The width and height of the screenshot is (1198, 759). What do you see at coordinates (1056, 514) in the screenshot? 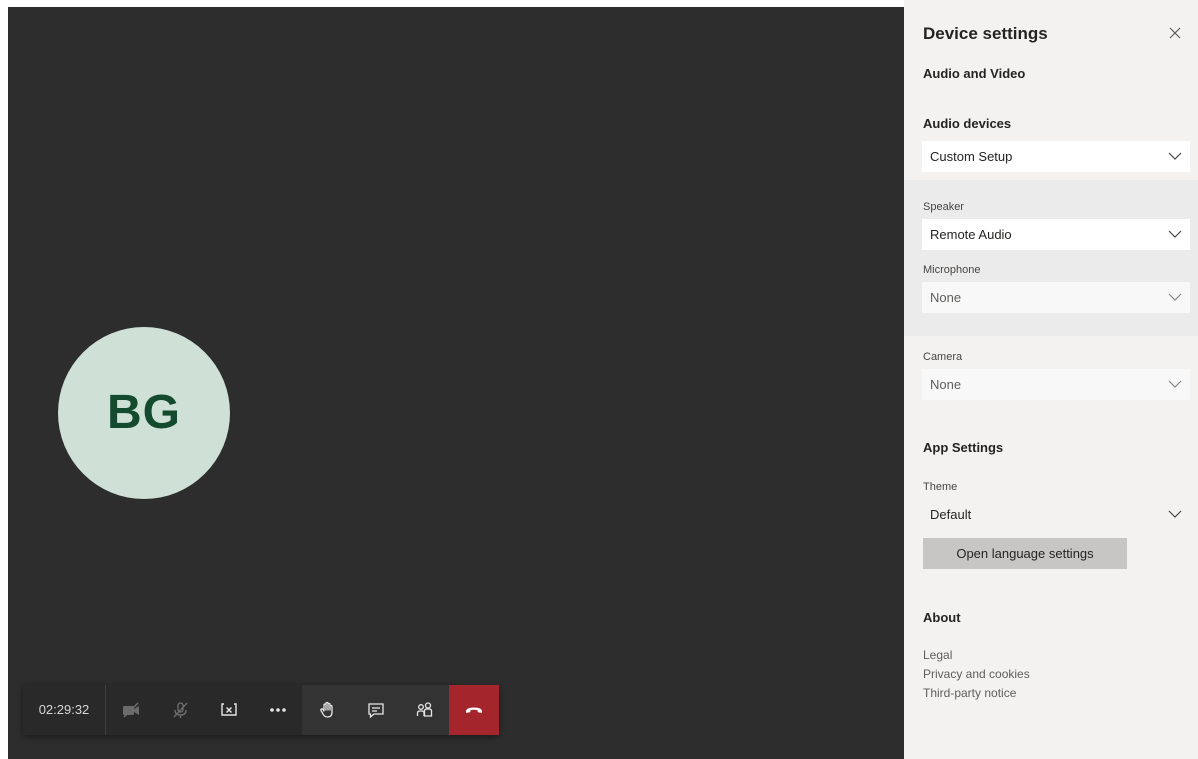
I see `theme-select: Default` at bounding box center [1056, 514].